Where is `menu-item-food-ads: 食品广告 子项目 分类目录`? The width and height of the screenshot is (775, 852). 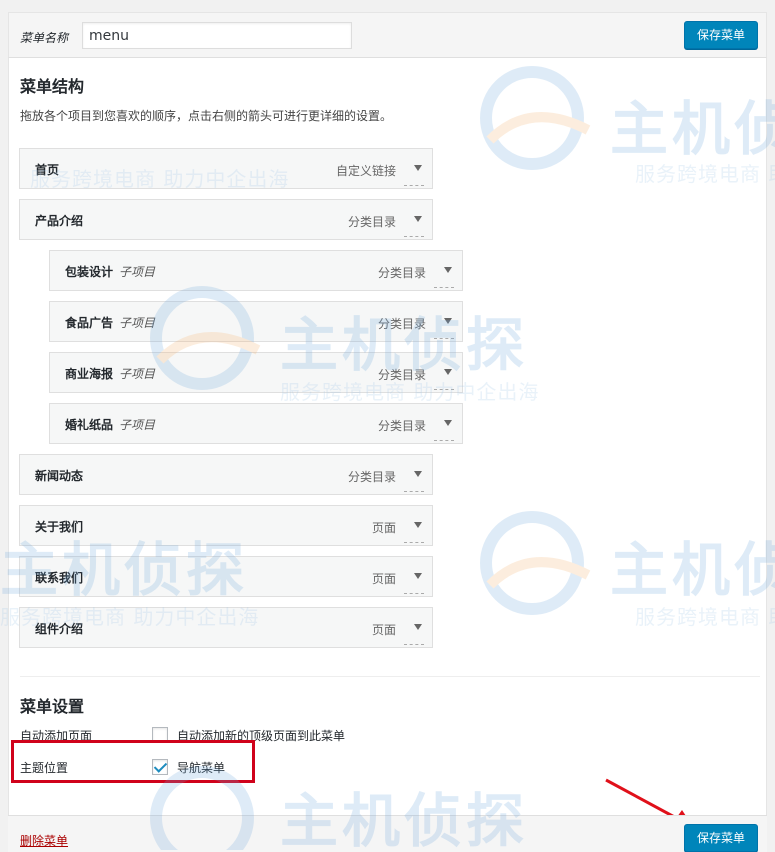
menu-item-food-ads: 食品广告 子项目 分类目录 is located at coordinates (256, 321).